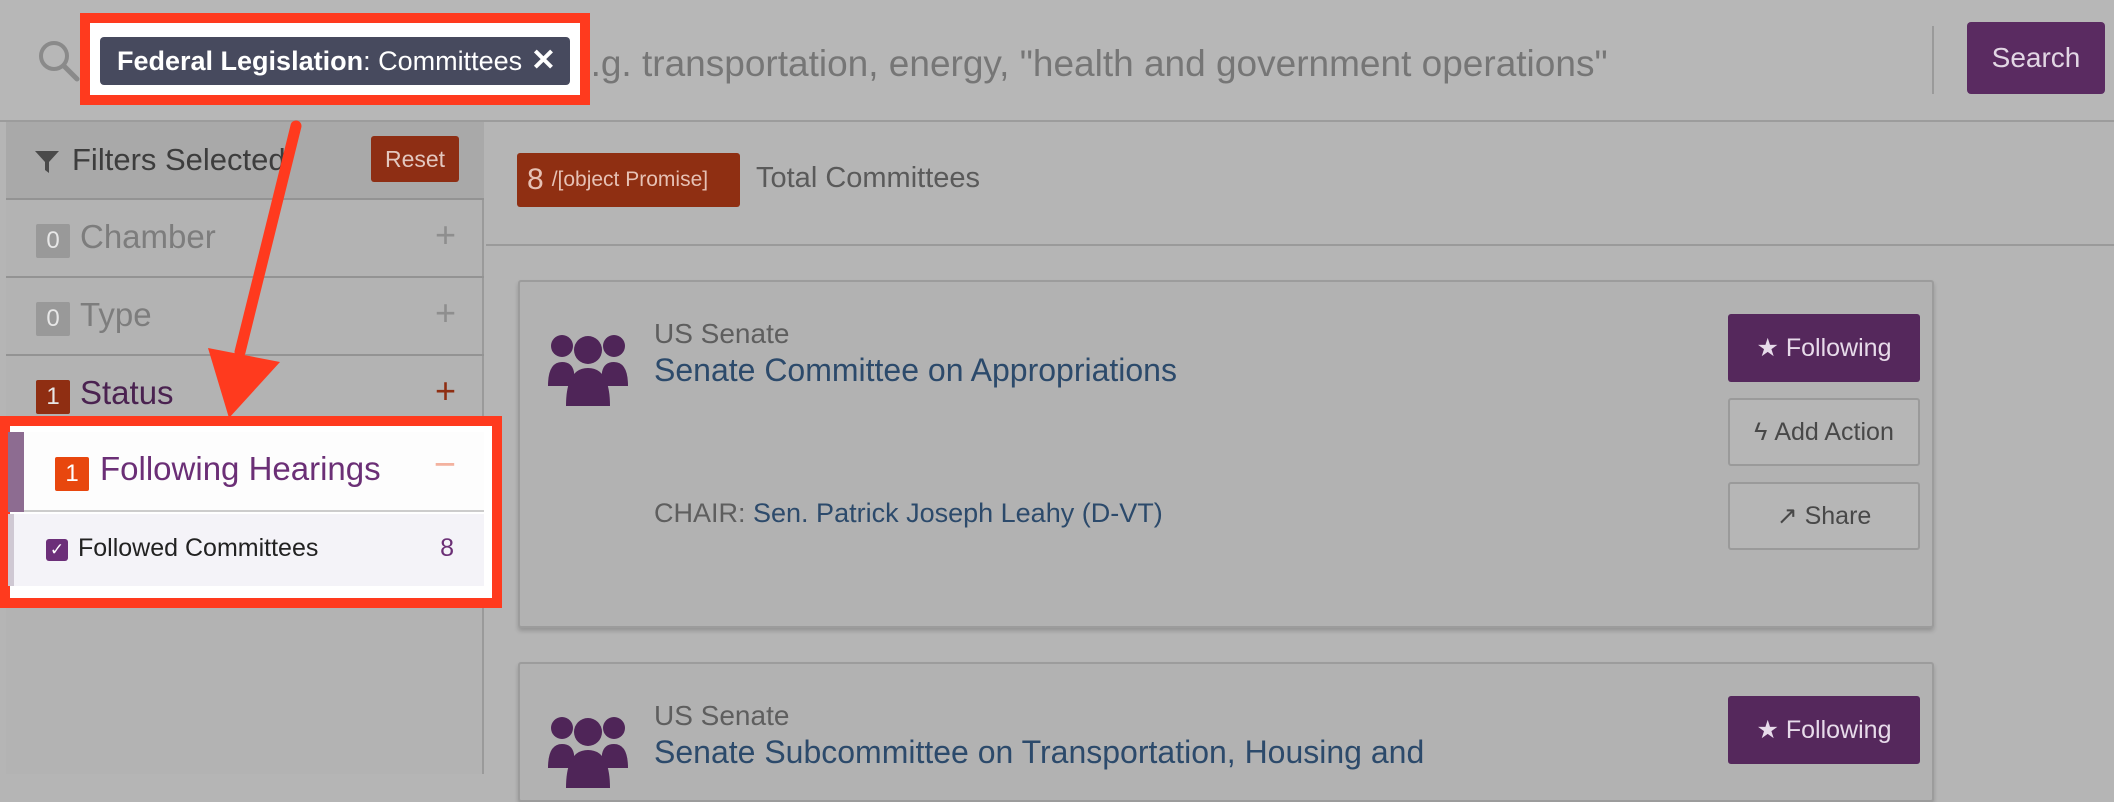  I want to click on share-icon: ↗, so click(1787, 516).